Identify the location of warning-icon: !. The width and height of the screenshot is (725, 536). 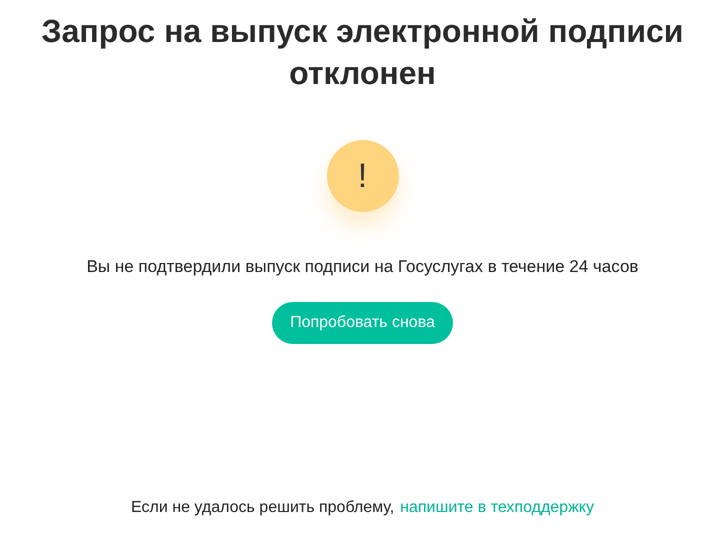
(362, 176).